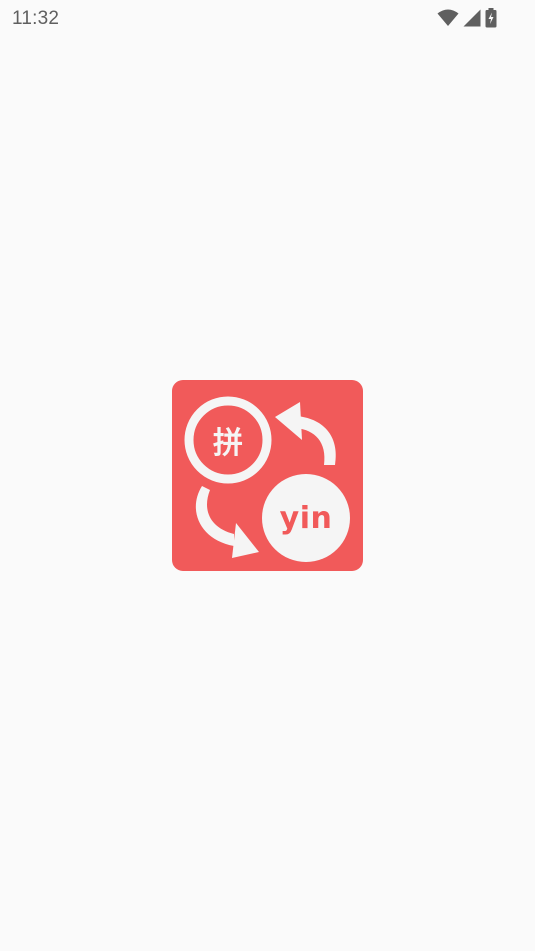 The height and width of the screenshot is (951, 535). What do you see at coordinates (228, 443) in the screenshot?
I see `logo-char: 拼` at bounding box center [228, 443].